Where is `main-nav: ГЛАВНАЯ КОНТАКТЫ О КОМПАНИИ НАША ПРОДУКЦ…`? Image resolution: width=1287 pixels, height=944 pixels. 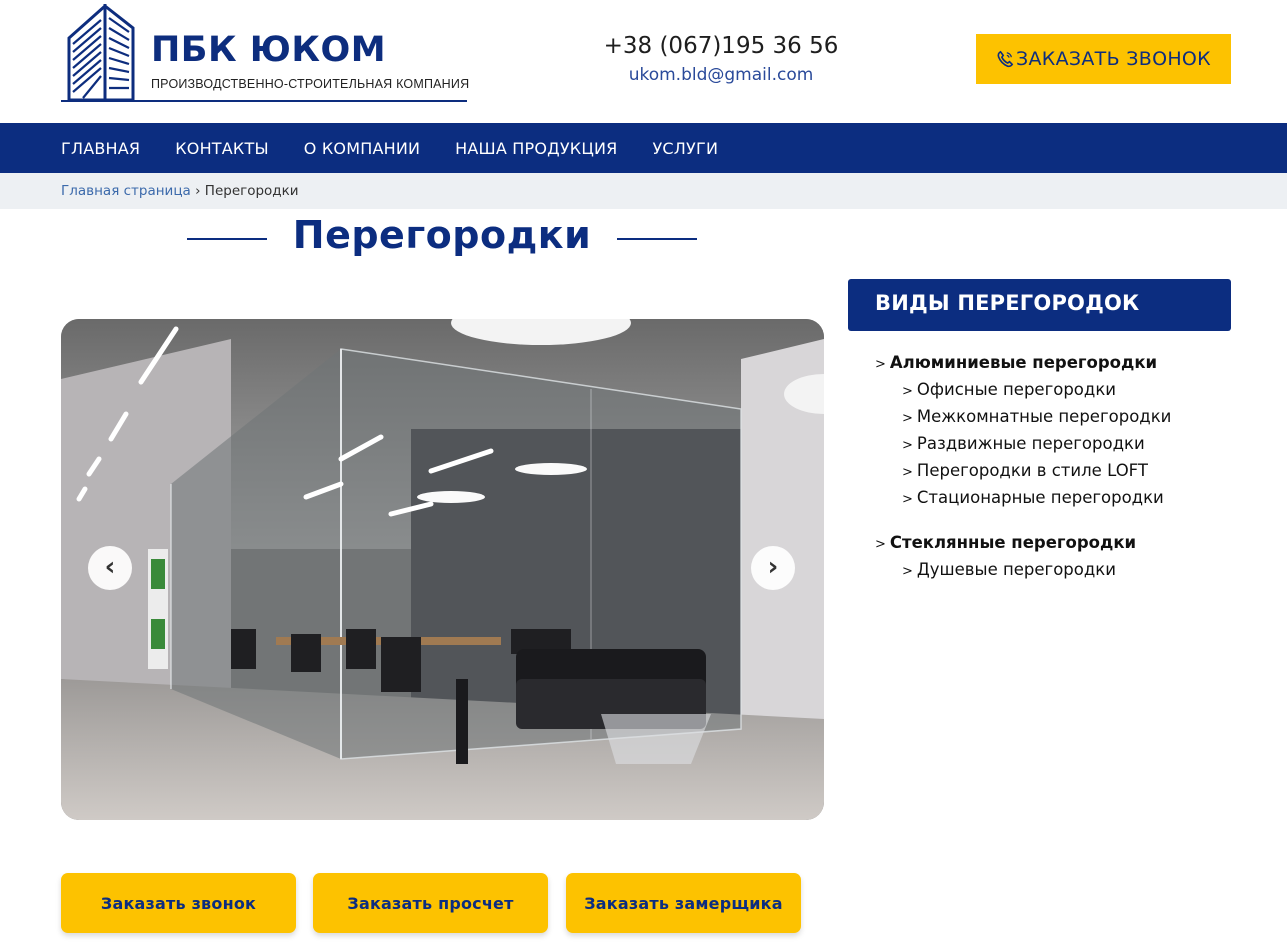
main-nav: ГЛАВНАЯ КОНТАКТЫ О КОМПАНИИ НАША ПРОДУКЦ… is located at coordinates (643, 148).